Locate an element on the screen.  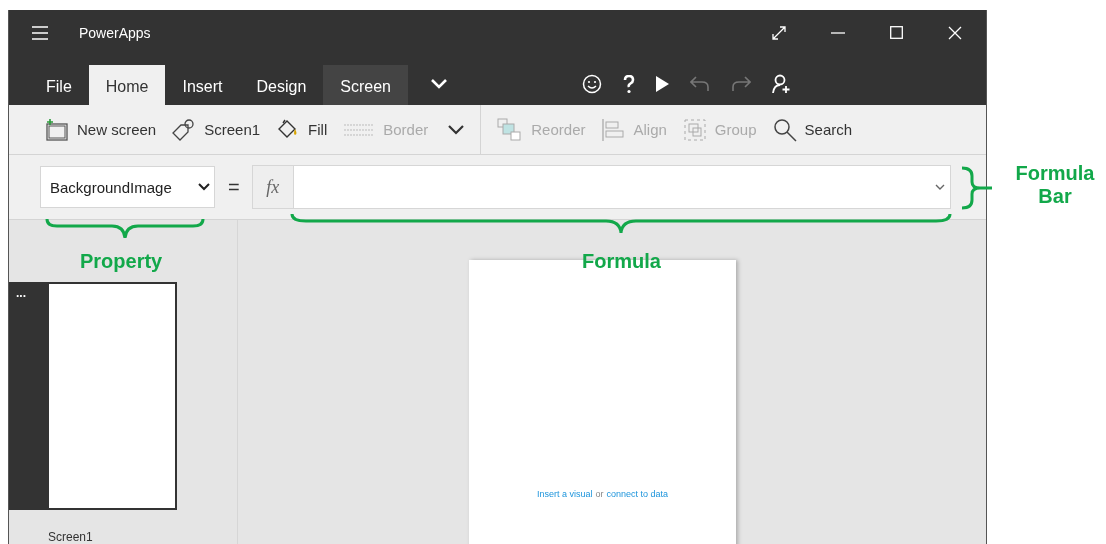
maximize-icon is located at coordinates (896, 32).